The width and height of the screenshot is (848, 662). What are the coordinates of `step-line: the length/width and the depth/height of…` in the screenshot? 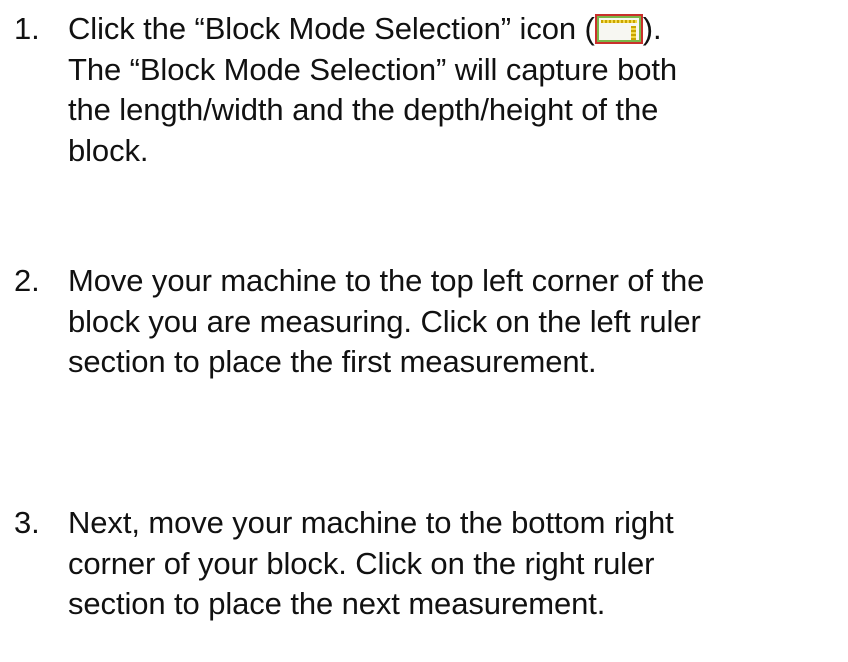 It's located at (363, 109).